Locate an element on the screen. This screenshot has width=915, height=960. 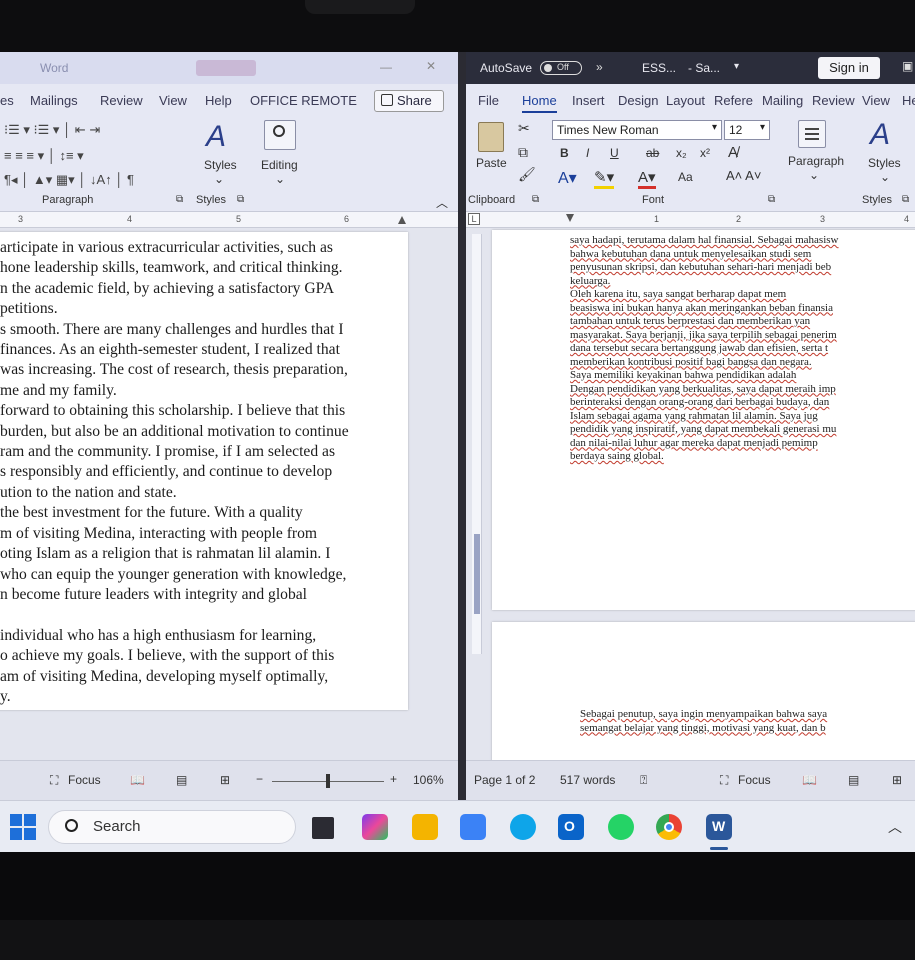
zoom-in-button: + is located at coordinates (393, 779).